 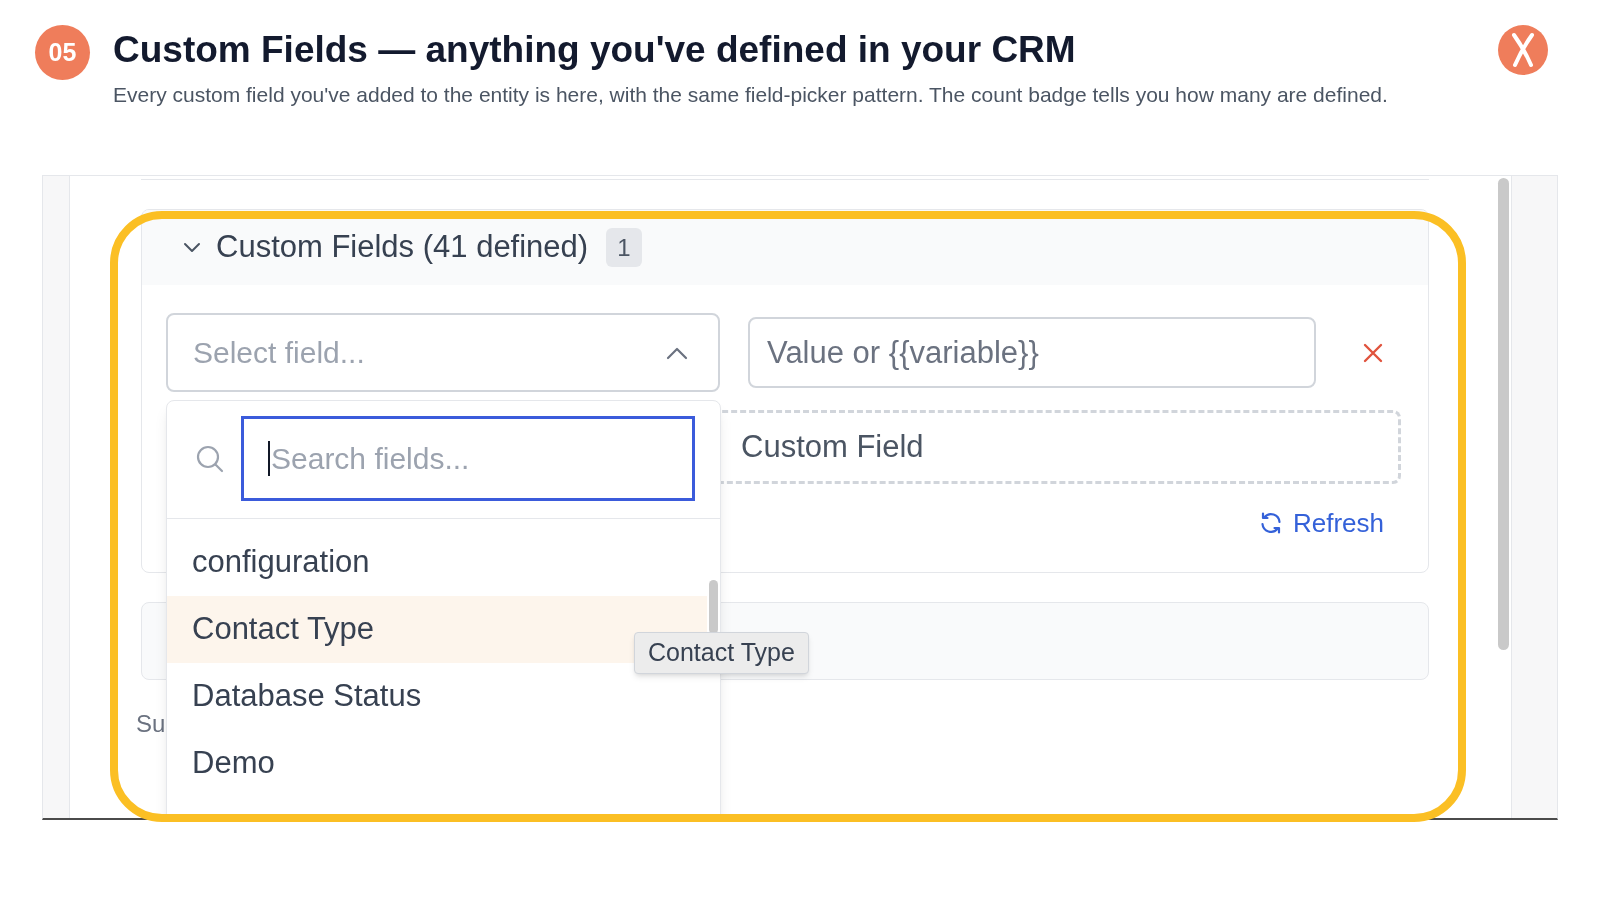 What do you see at coordinates (624, 247) in the screenshot?
I see `count-badge: 1` at bounding box center [624, 247].